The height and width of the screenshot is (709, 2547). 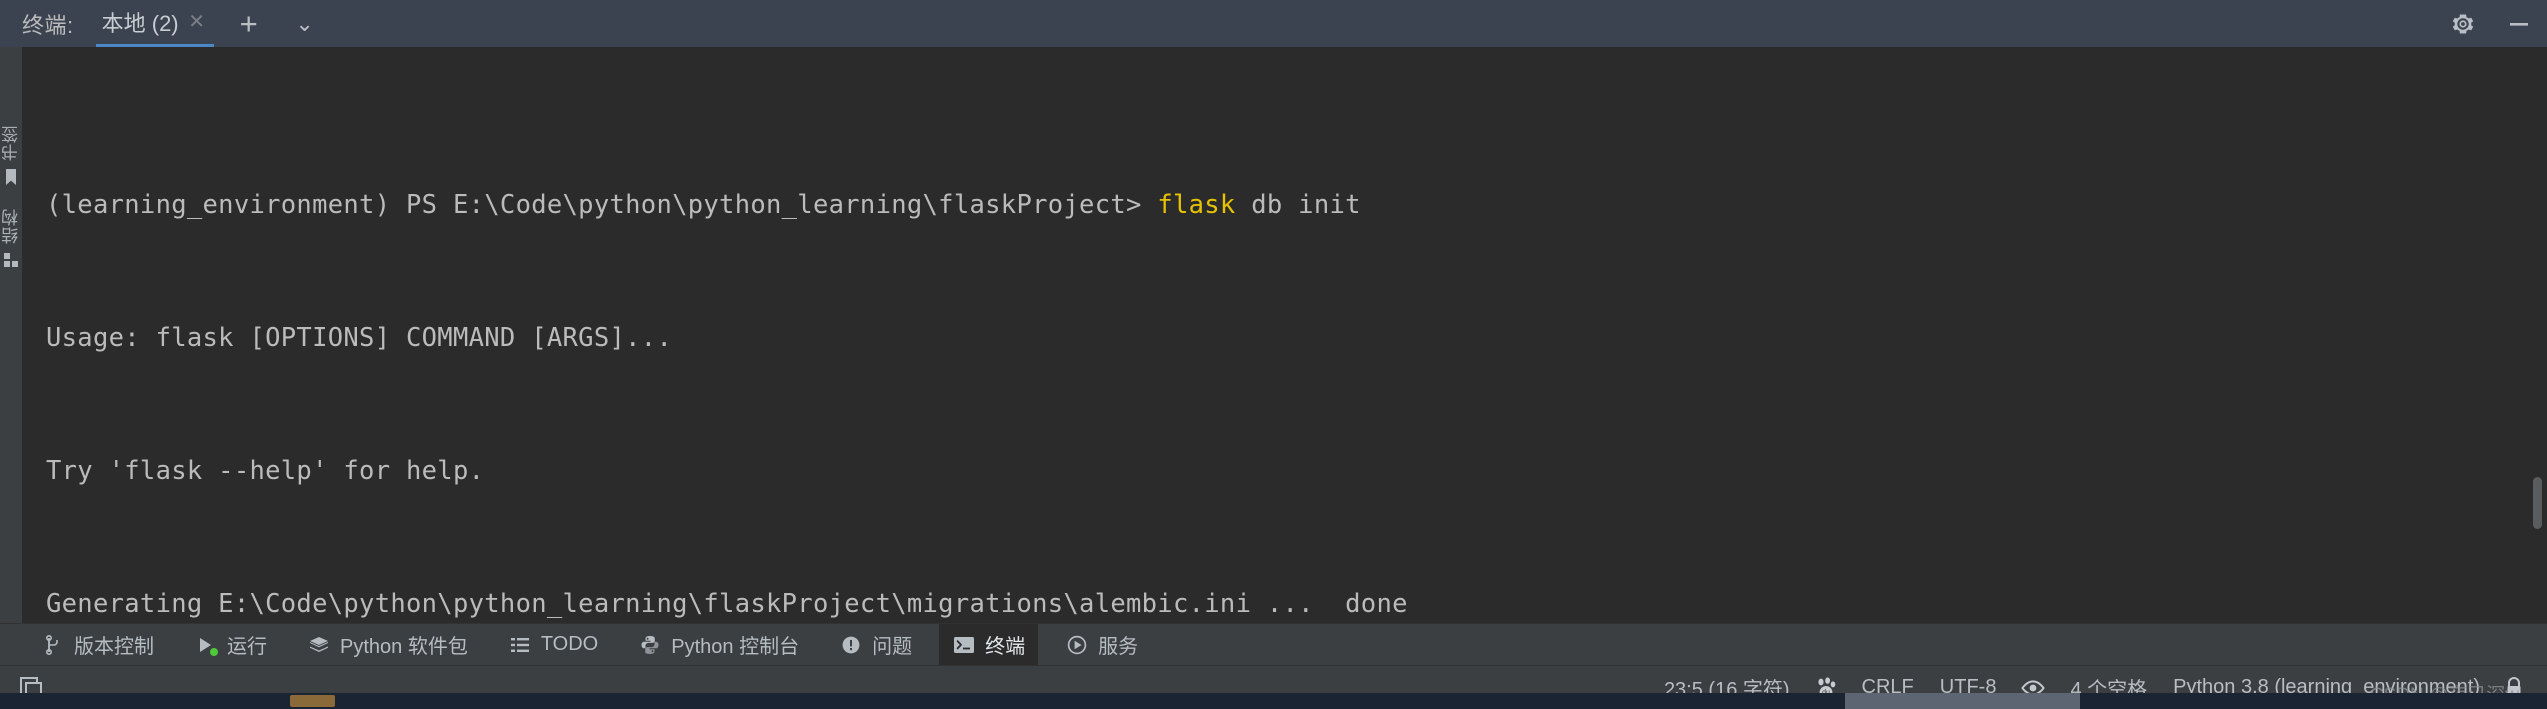 What do you see at coordinates (964, 645) in the screenshot?
I see `terminal-icon` at bounding box center [964, 645].